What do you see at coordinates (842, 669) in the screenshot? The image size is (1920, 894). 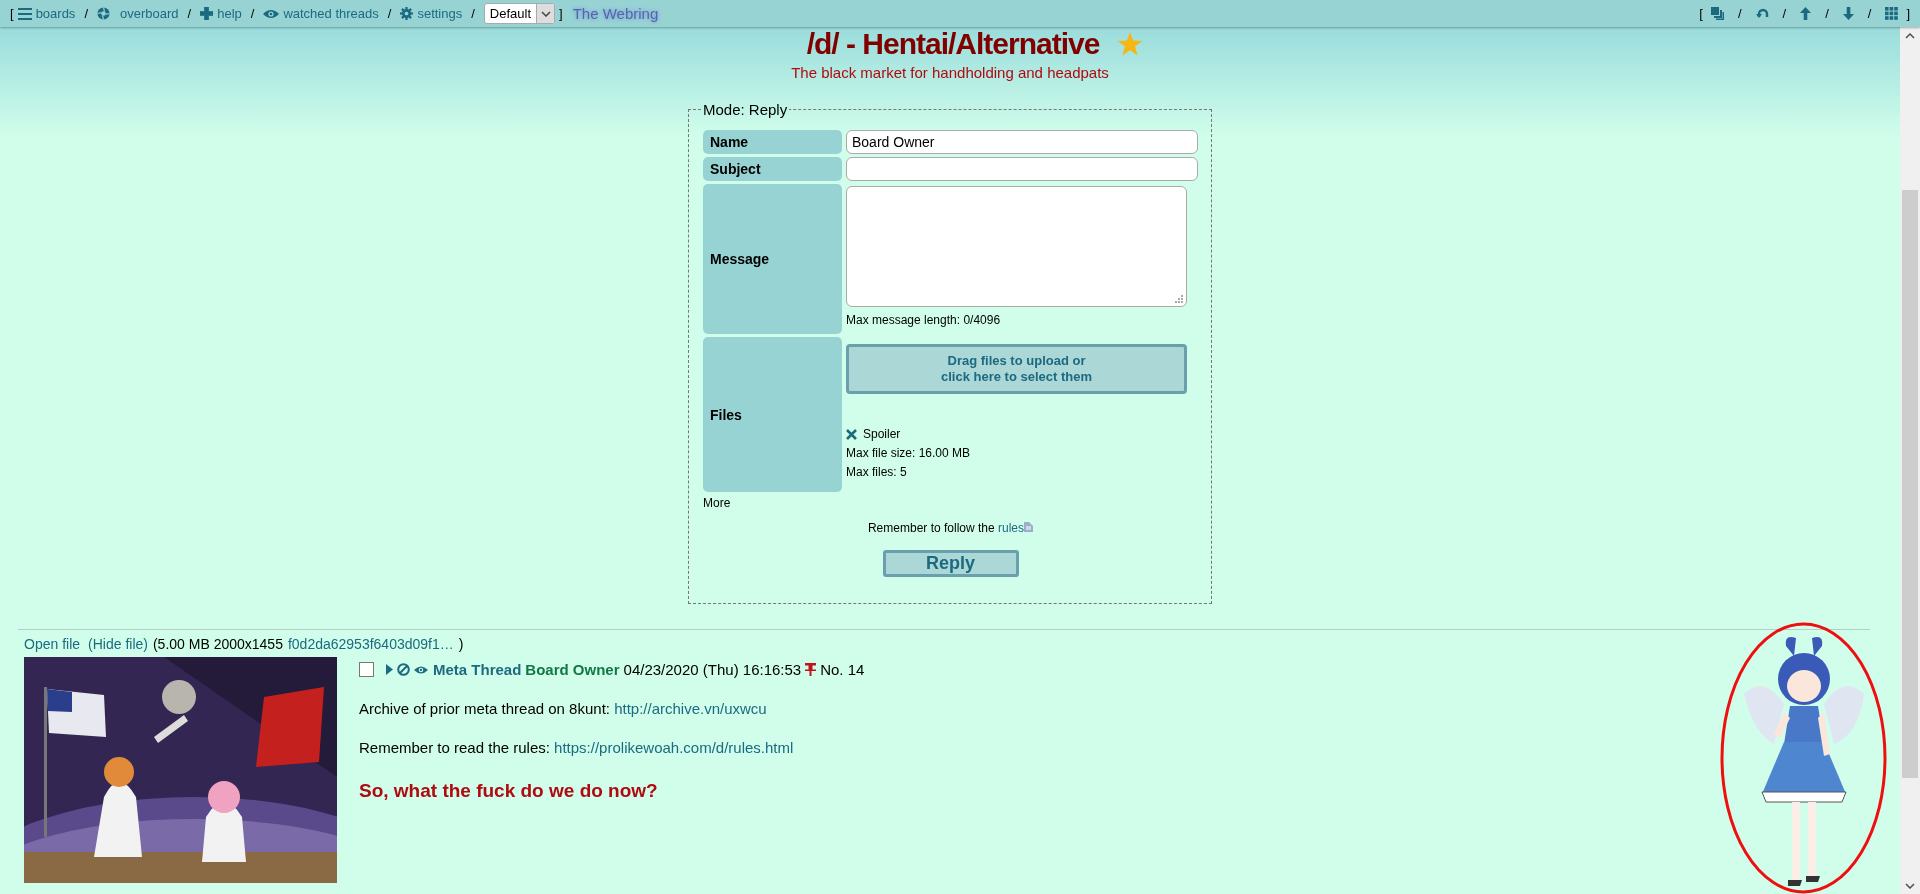 I see `post-number: No. 14` at bounding box center [842, 669].